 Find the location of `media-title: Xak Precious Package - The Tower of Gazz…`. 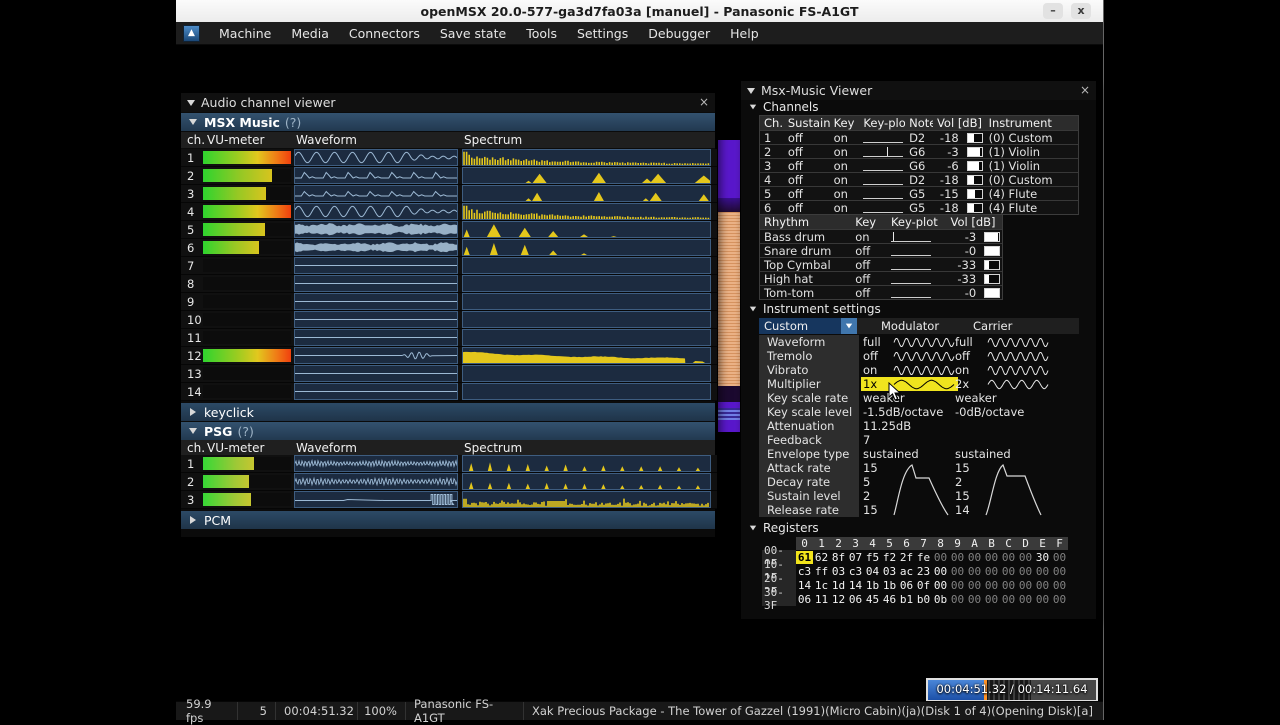

media-title: Xak Precious Package - The Tower of Gazz… is located at coordinates (812, 711).